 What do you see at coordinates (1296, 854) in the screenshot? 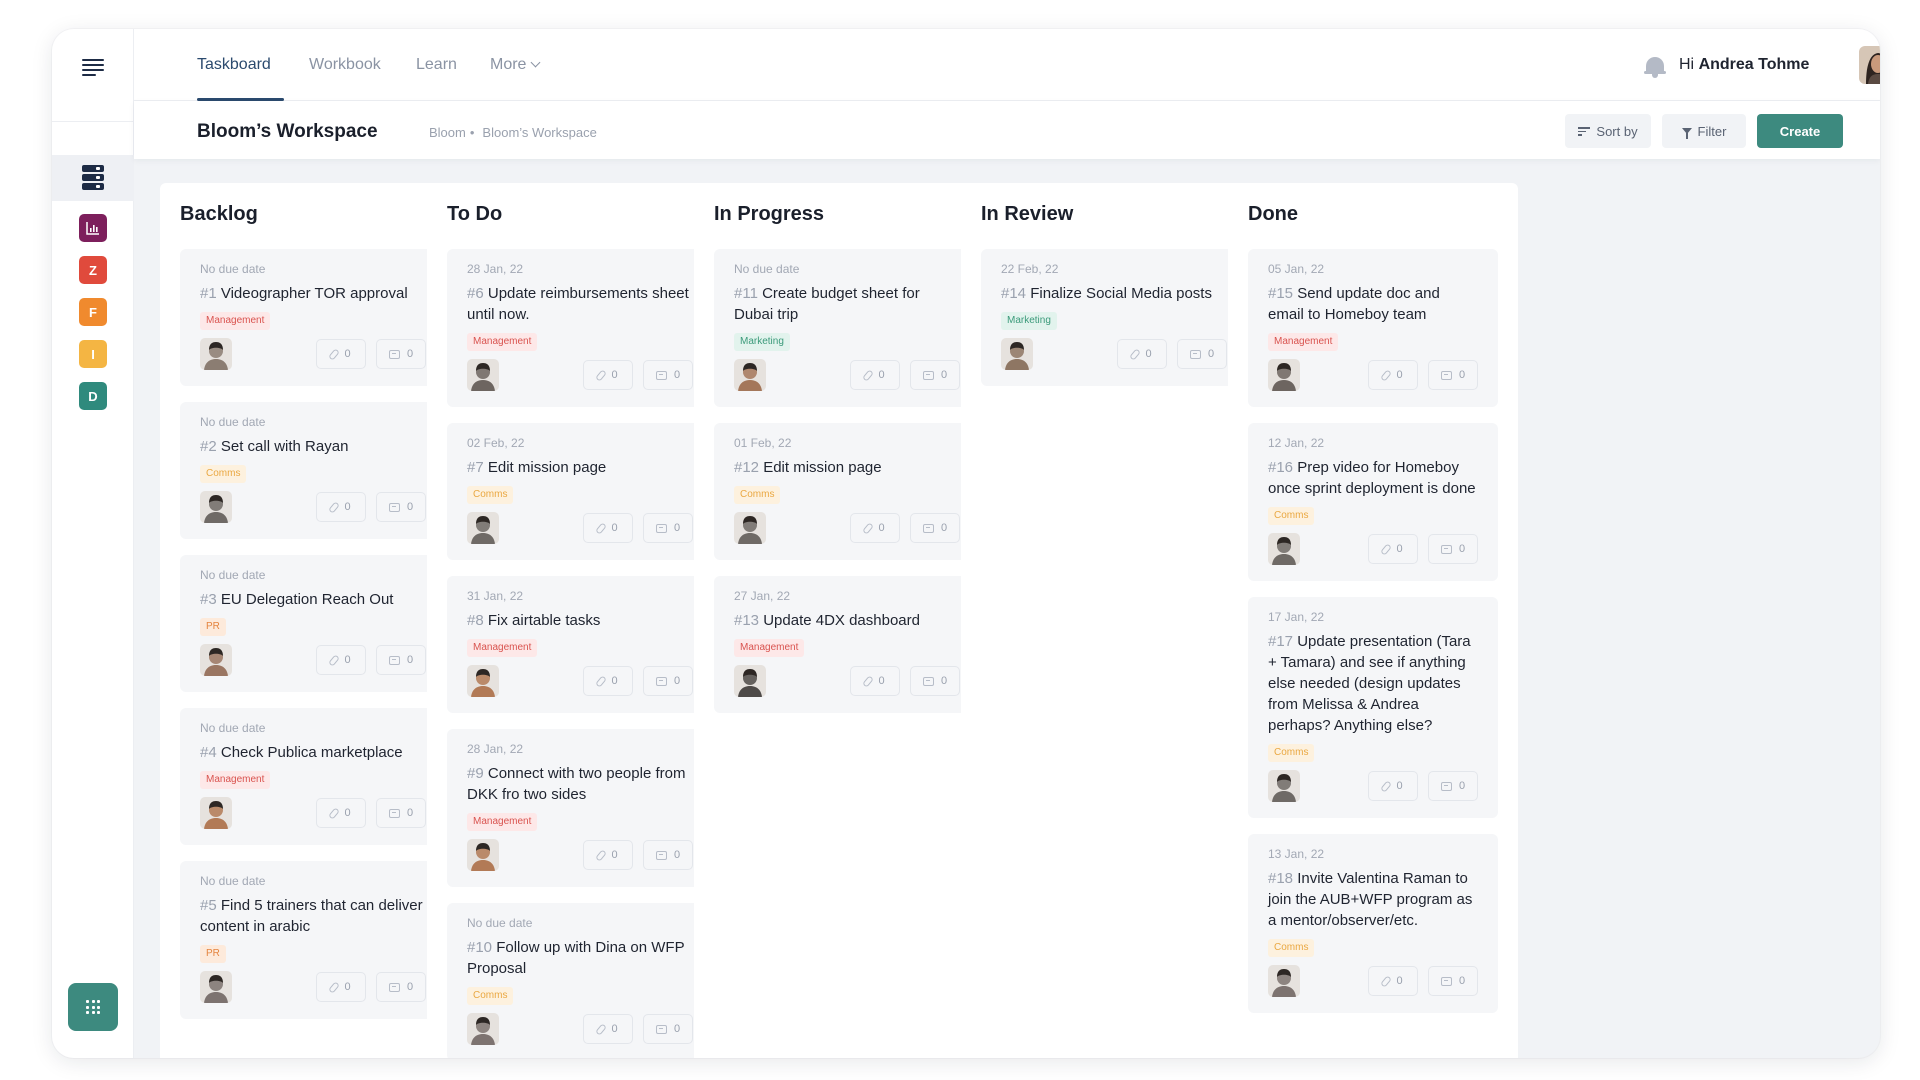
I see `due-date: 13 Jan, 22` at bounding box center [1296, 854].